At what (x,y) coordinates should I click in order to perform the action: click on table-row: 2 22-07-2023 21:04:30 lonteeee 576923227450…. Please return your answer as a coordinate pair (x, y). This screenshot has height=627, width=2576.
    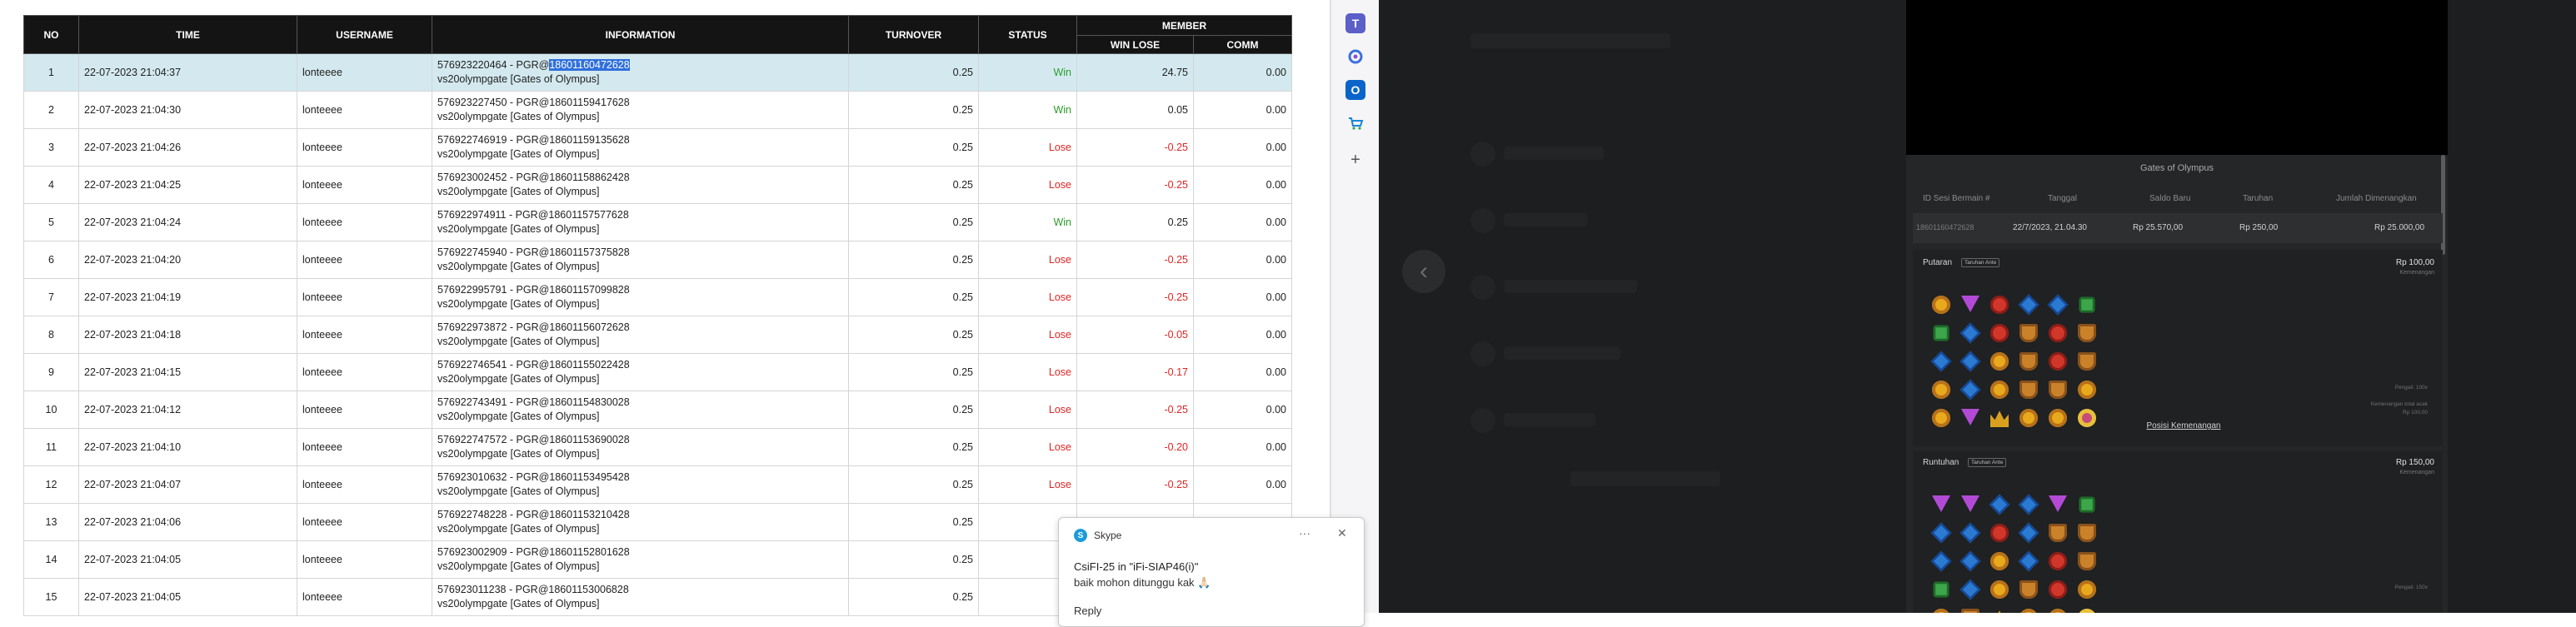
    Looking at the image, I should click on (657, 110).